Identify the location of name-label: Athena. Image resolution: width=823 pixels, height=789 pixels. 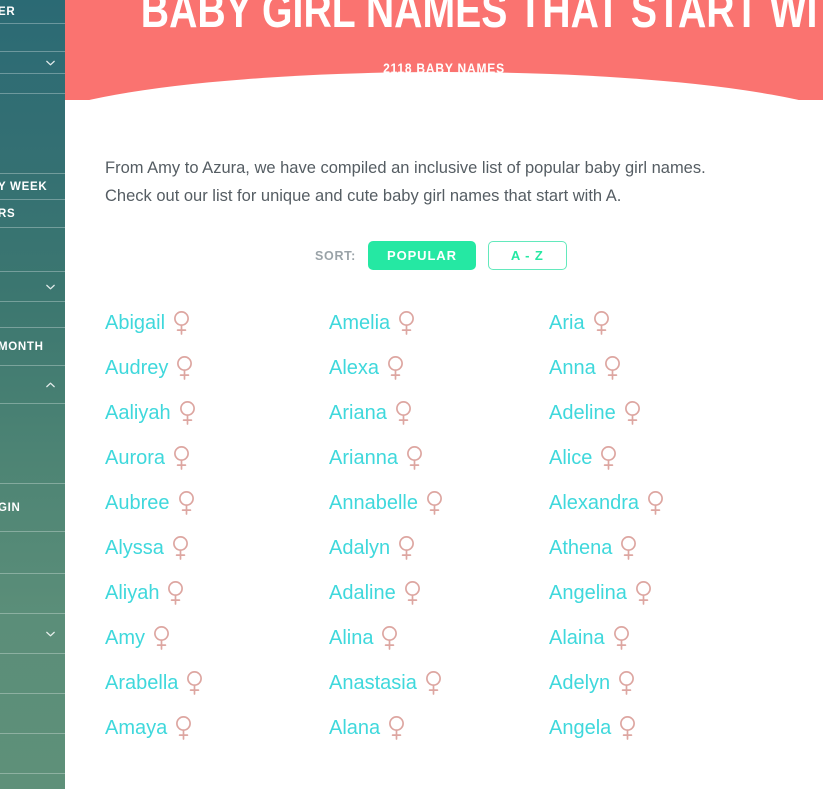
(581, 547).